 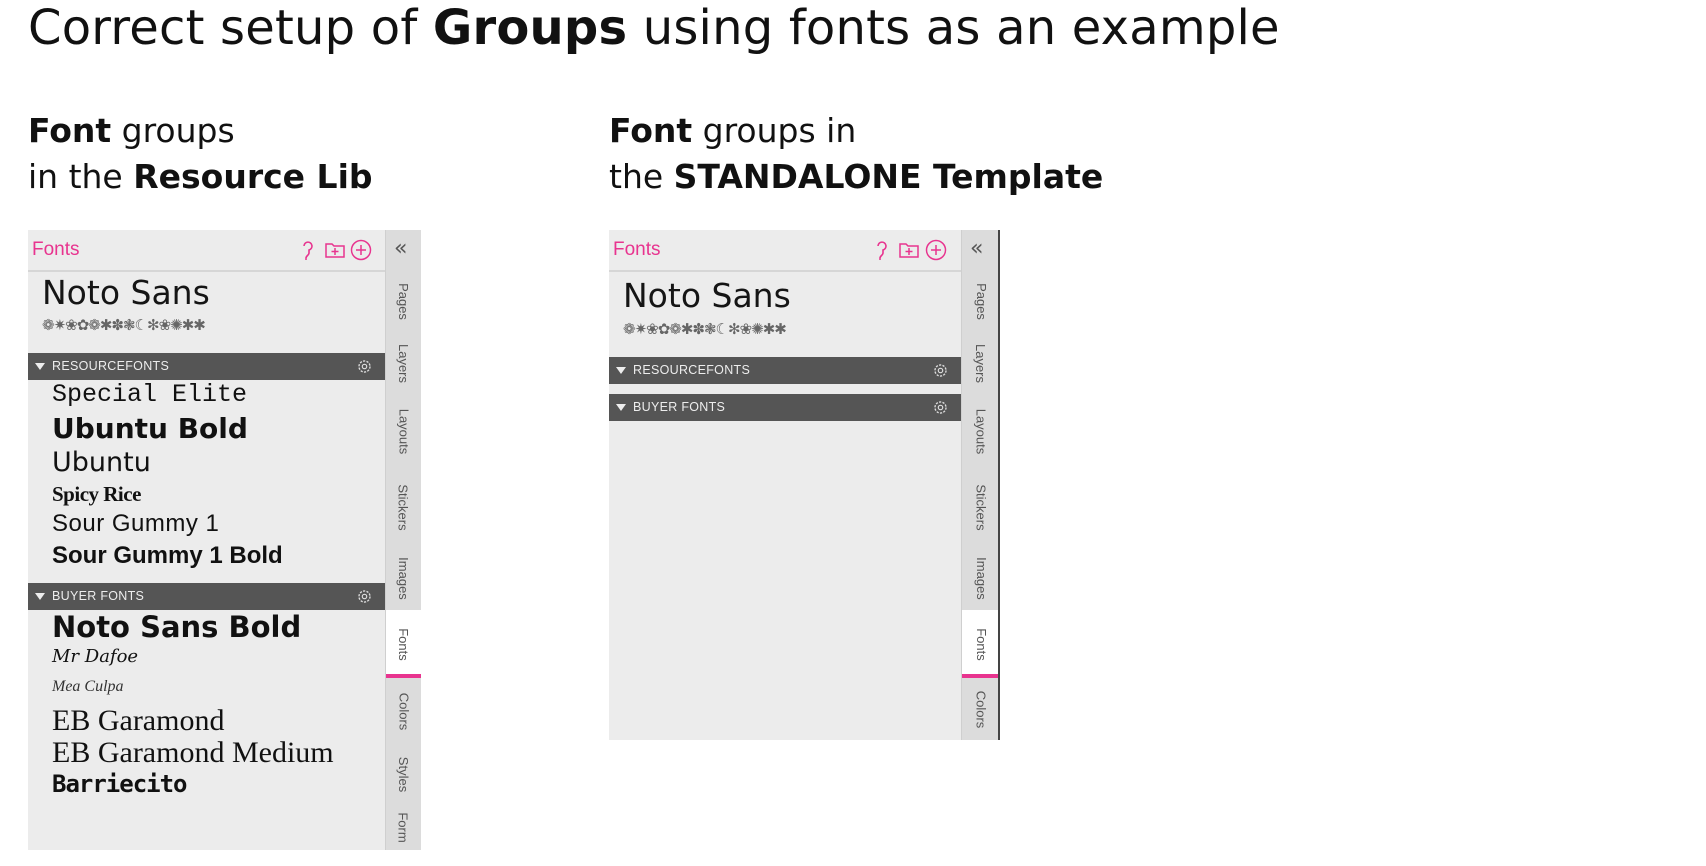 I want to click on font-item-ubuntu: Ubuntu, so click(x=101, y=462).